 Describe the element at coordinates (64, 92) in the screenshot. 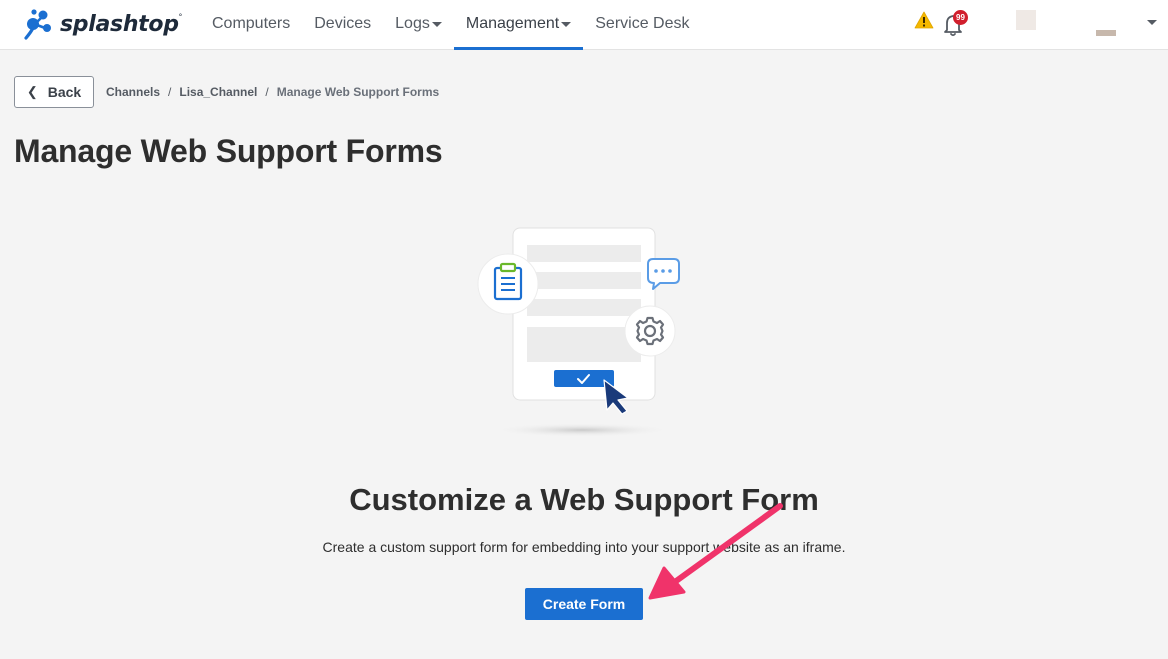

I see `back-button-label: Back` at that location.